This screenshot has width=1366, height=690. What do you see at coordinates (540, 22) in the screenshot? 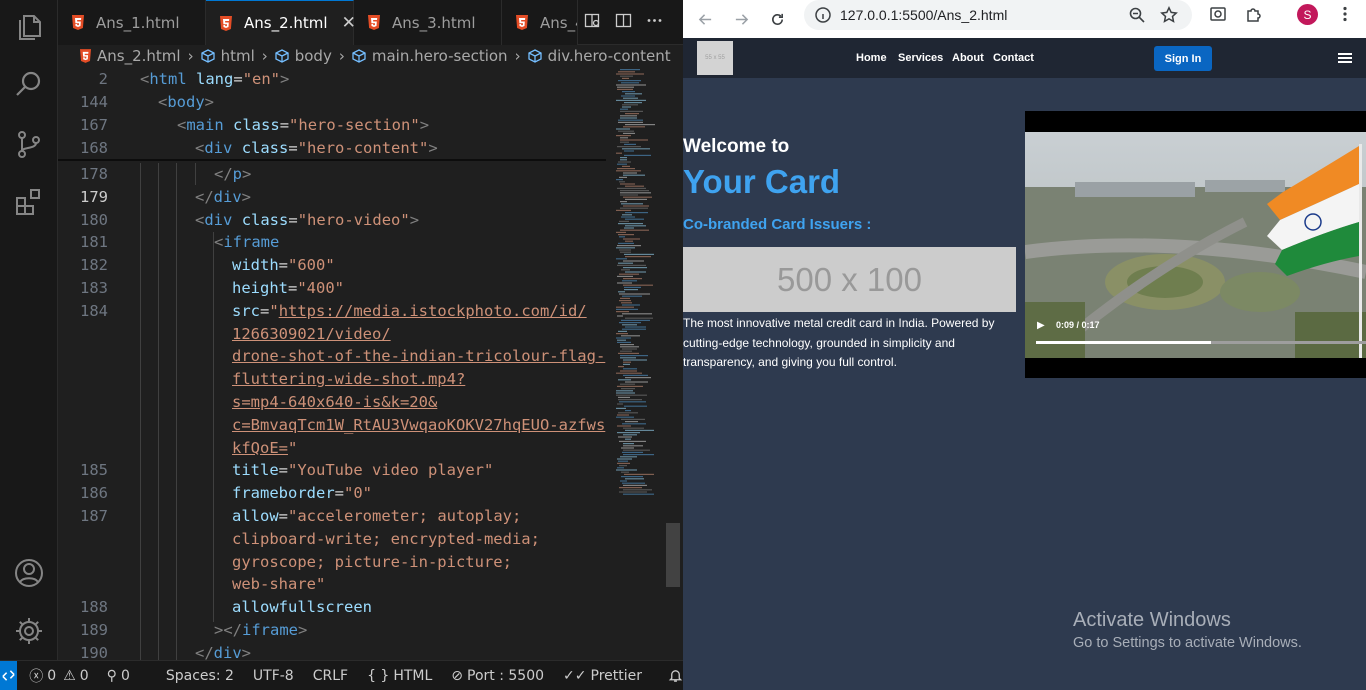
I see `tab-ans-4: Ans_4` at bounding box center [540, 22].